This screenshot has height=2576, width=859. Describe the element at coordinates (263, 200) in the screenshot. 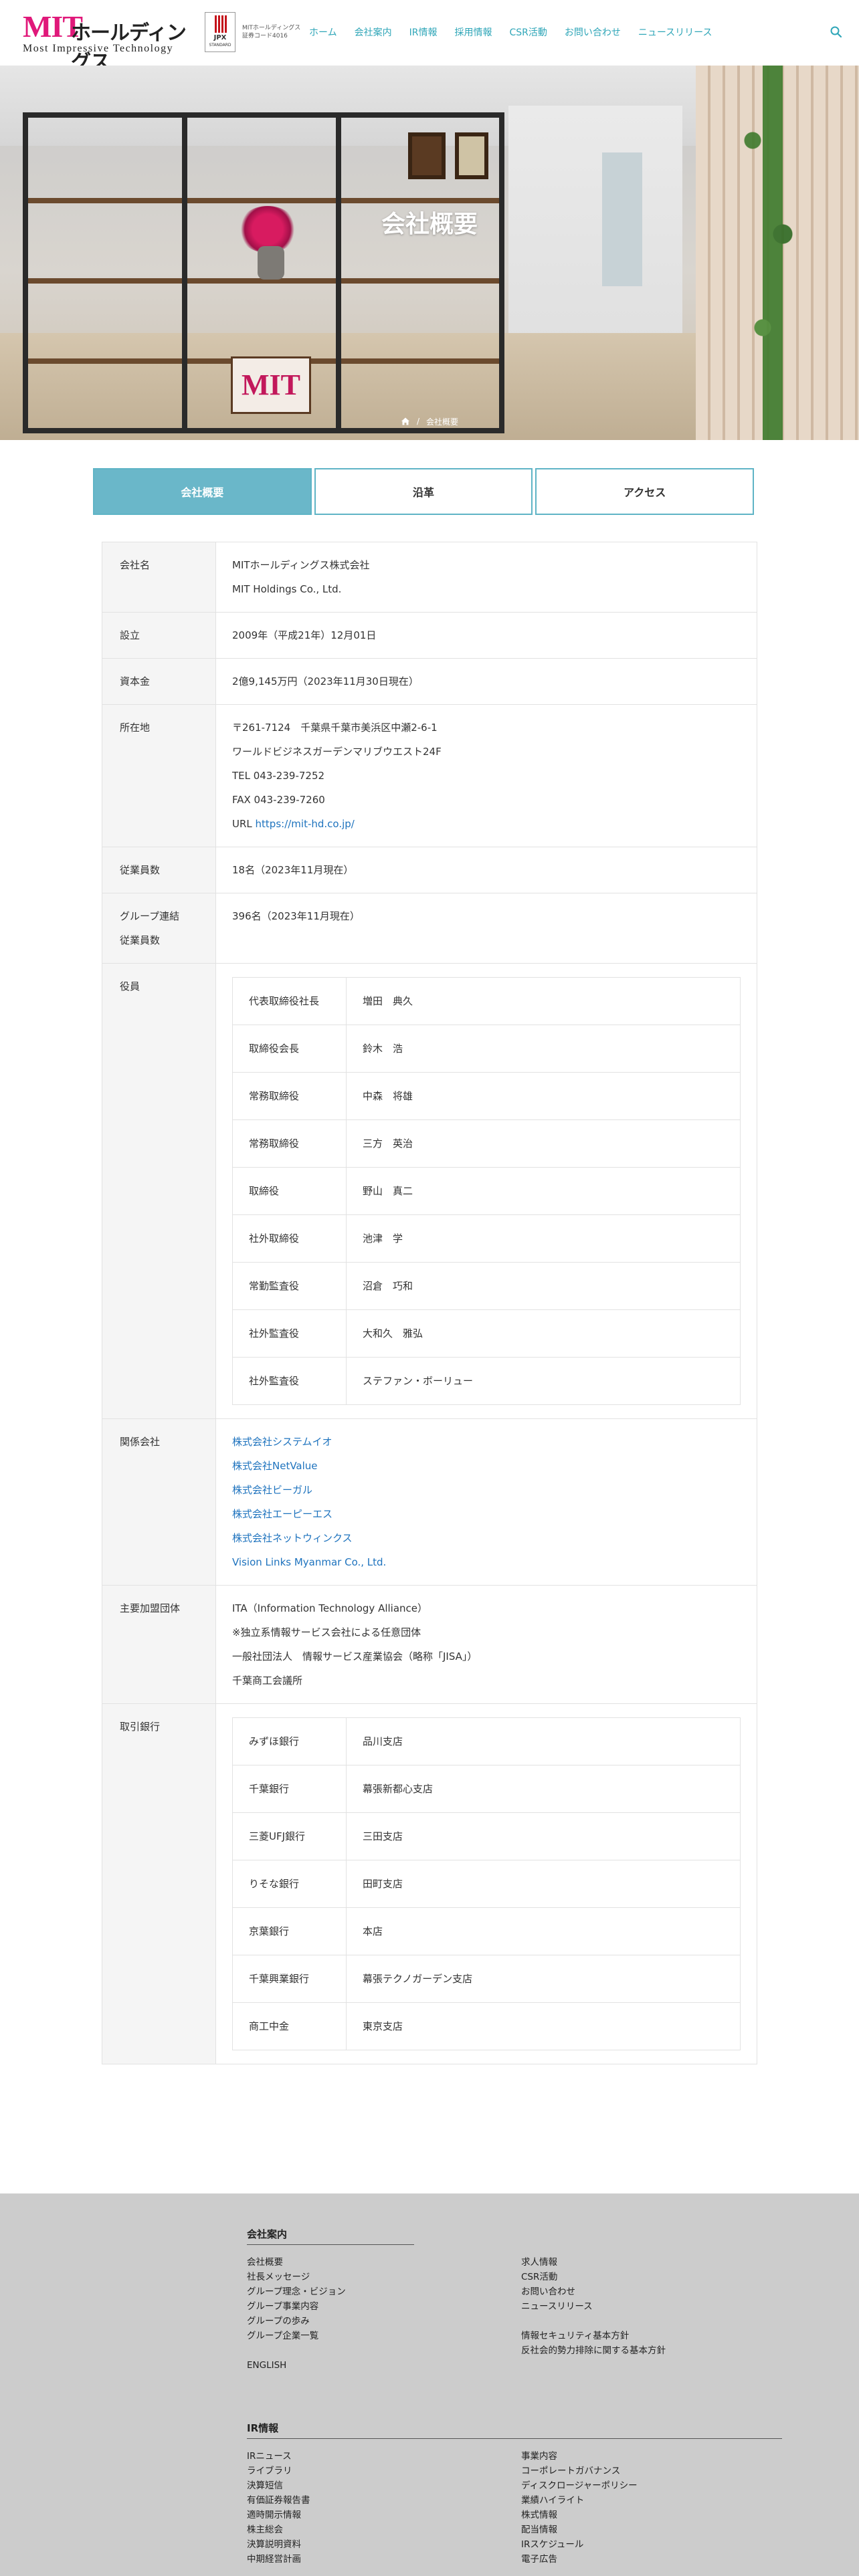

I see `shelf-board` at that location.